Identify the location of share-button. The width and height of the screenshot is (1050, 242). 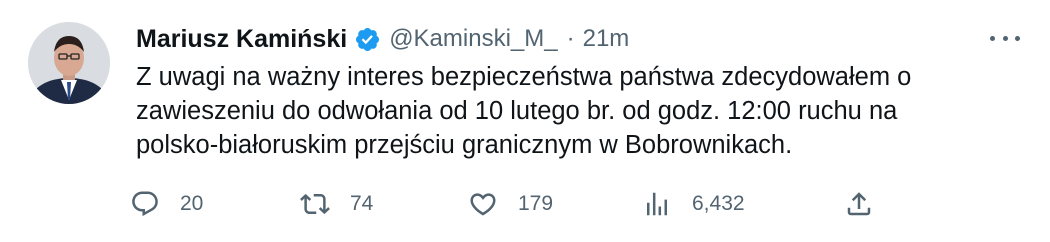
(859, 204).